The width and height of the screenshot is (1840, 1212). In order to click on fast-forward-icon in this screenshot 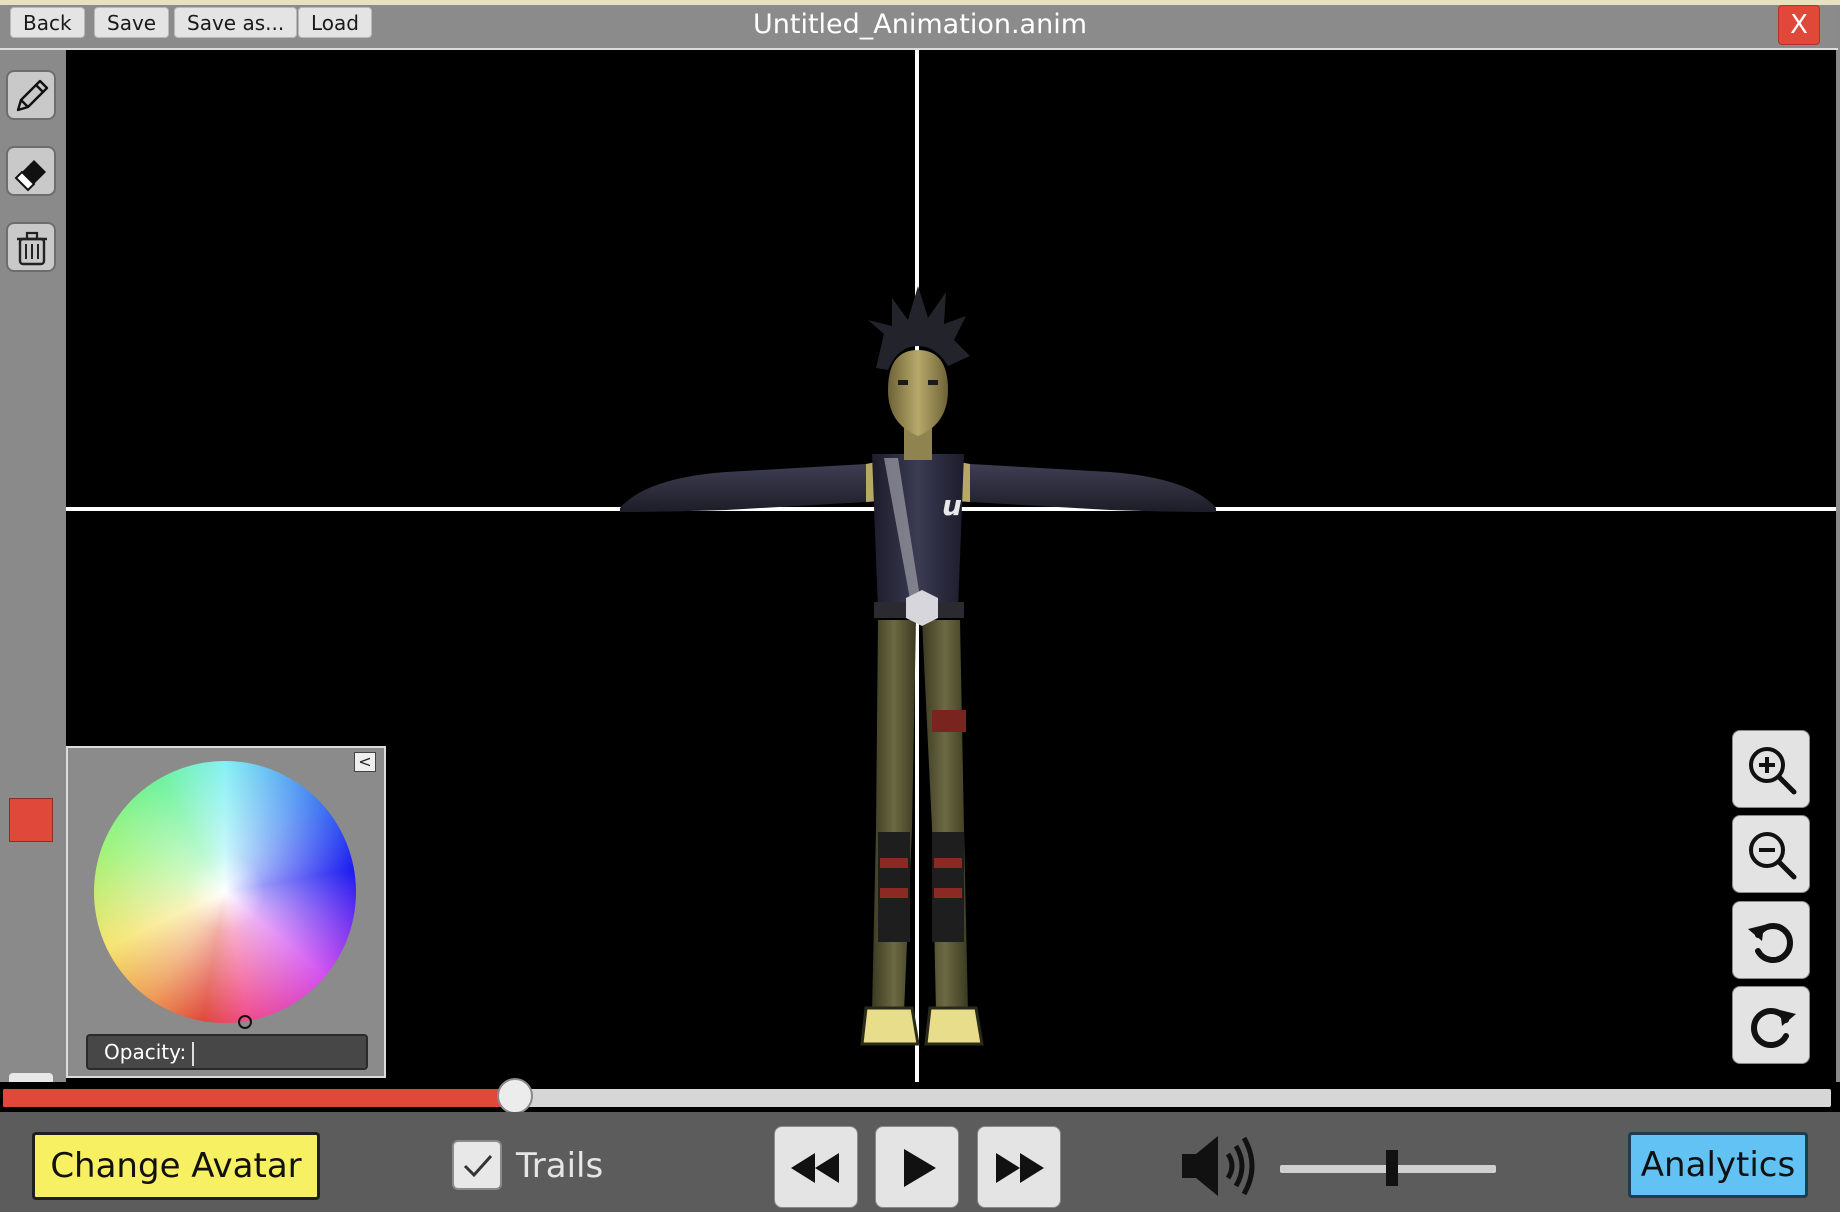, I will do `click(1020, 1168)`.